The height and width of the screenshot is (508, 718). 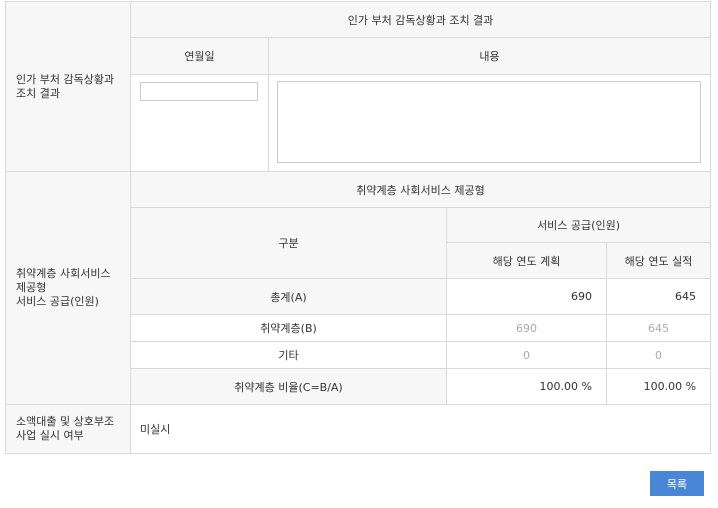 I want to click on content-column-header: 내용, so click(x=489, y=56).